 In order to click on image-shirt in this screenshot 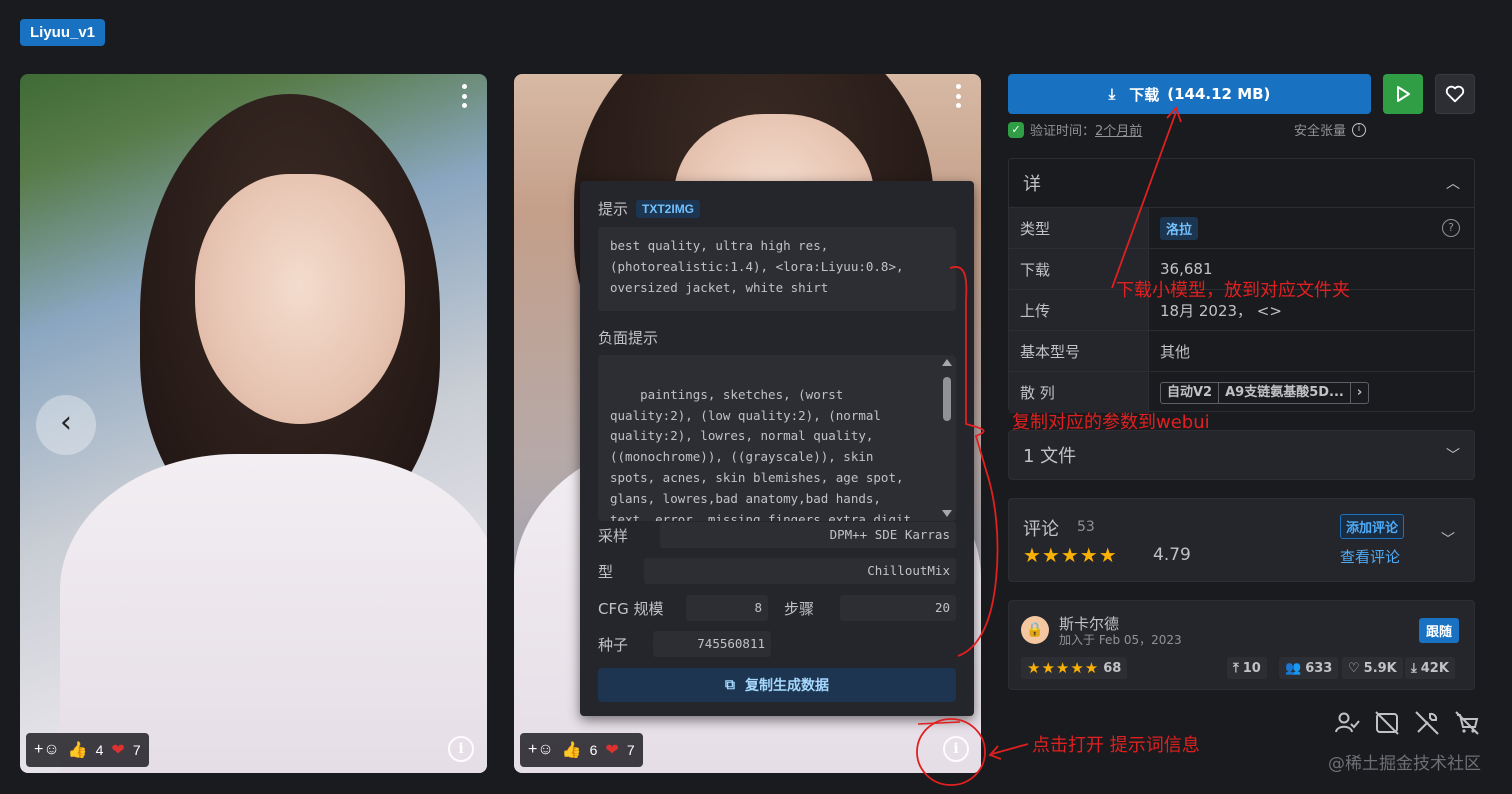, I will do `click(273, 613)`.